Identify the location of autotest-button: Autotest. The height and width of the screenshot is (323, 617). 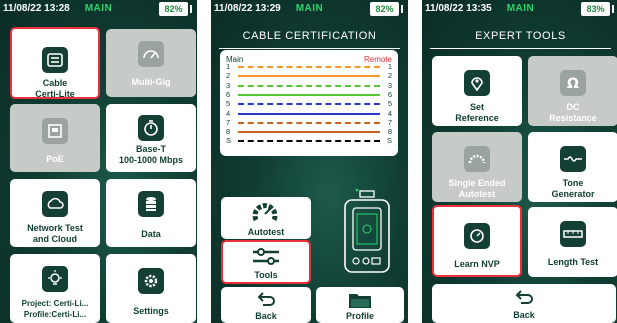
(266, 218).